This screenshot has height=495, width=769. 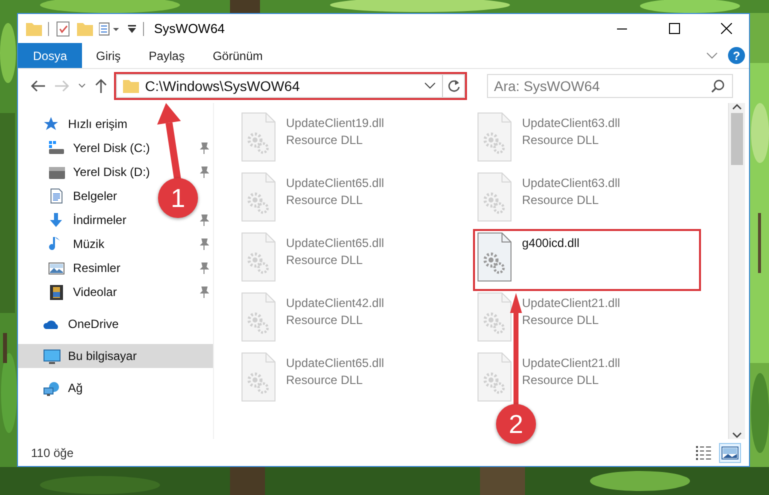 I want to click on film-icon, so click(x=57, y=292).